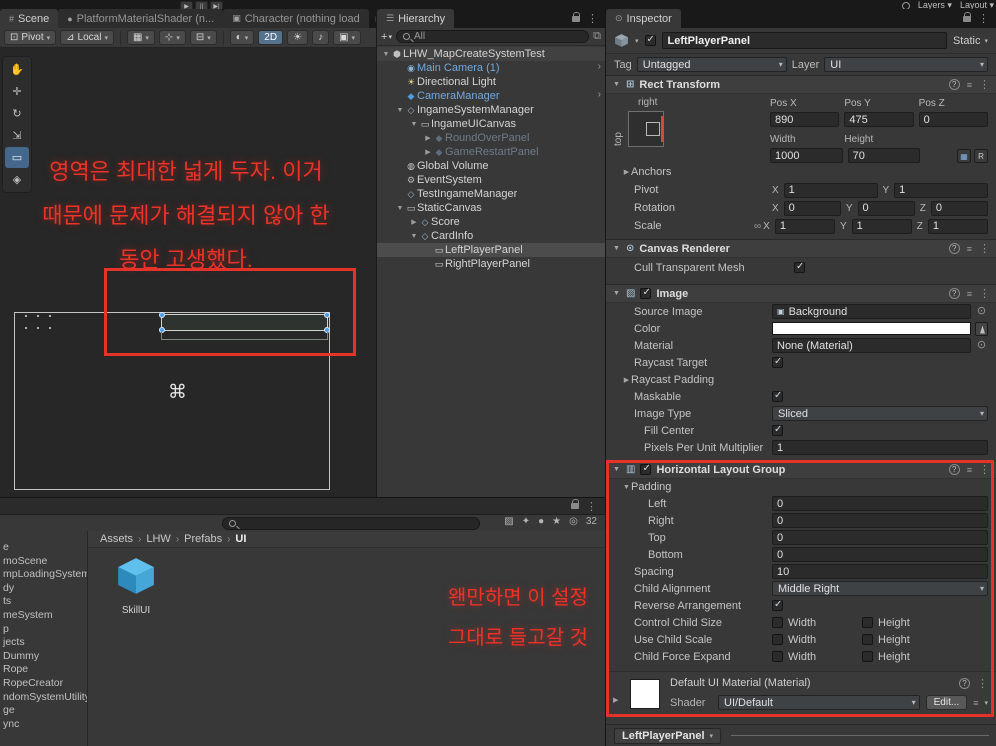 The height and width of the screenshot is (746, 996). Describe the element at coordinates (812, 208) in the screenshot. I see `rotation-x-field: 0` at that location.